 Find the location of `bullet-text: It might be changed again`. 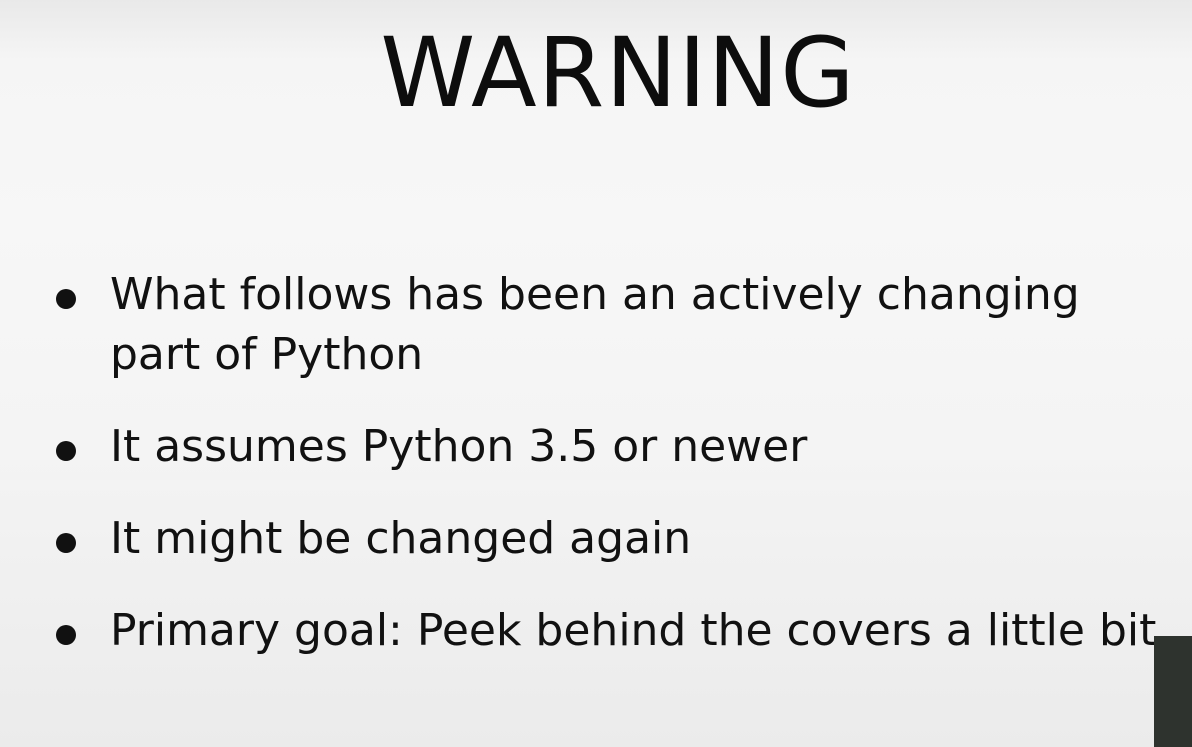

bullet-text: It might be changed again is located at coordinates (401, 538).